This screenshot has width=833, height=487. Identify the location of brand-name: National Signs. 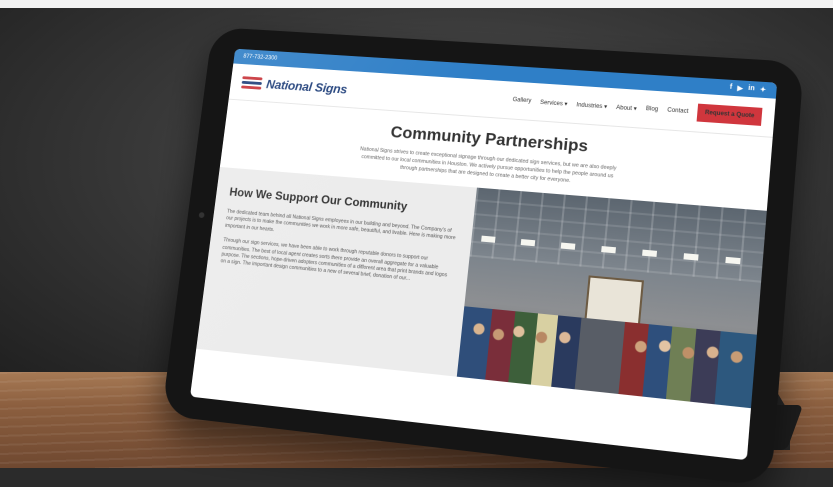
(306, 86).